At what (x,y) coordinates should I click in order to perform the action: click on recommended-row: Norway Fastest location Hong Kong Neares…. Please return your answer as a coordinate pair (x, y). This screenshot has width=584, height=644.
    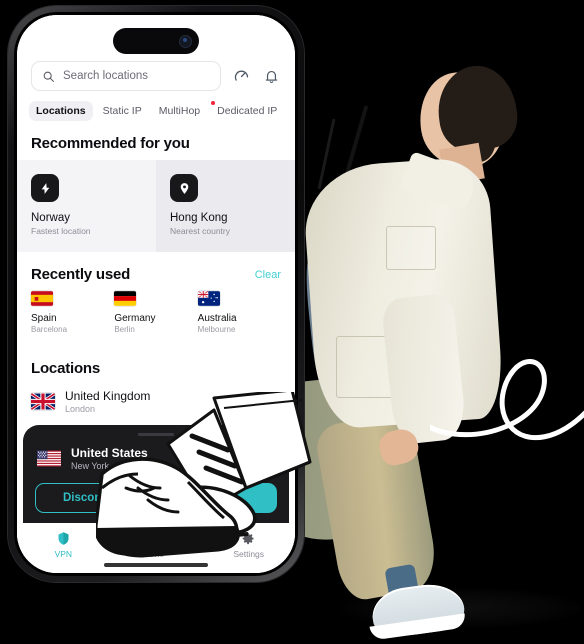
    Looking at the image, I should click on (156, 206).